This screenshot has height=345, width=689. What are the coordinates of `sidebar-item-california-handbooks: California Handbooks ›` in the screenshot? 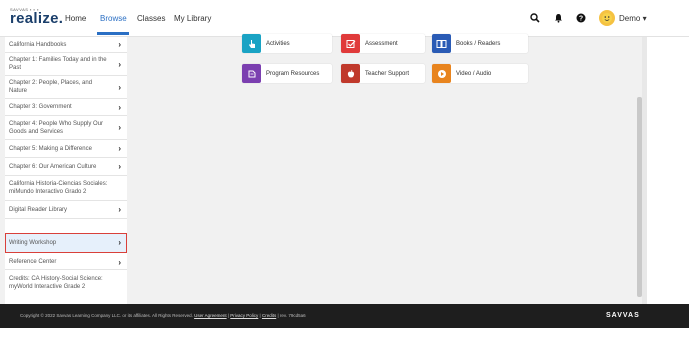 It's located at (66, 45).